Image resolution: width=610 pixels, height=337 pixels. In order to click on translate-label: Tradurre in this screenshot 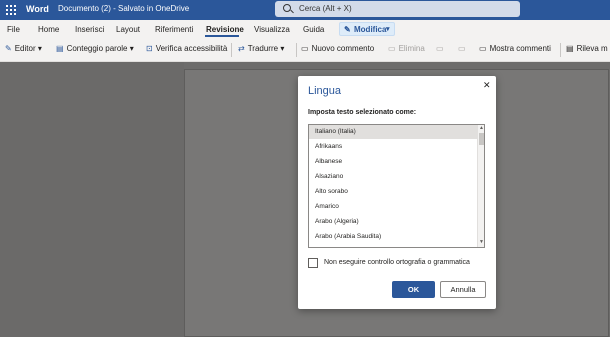, I will do `click(263, 48)`.